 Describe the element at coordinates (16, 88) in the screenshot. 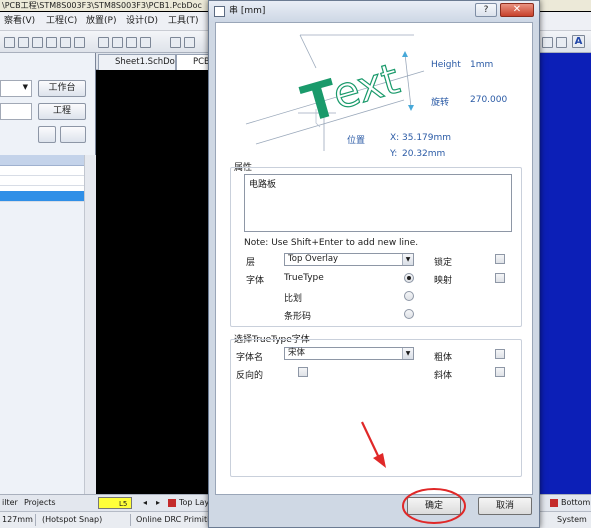

I see `workspace-dropdown: ▼` at that location.